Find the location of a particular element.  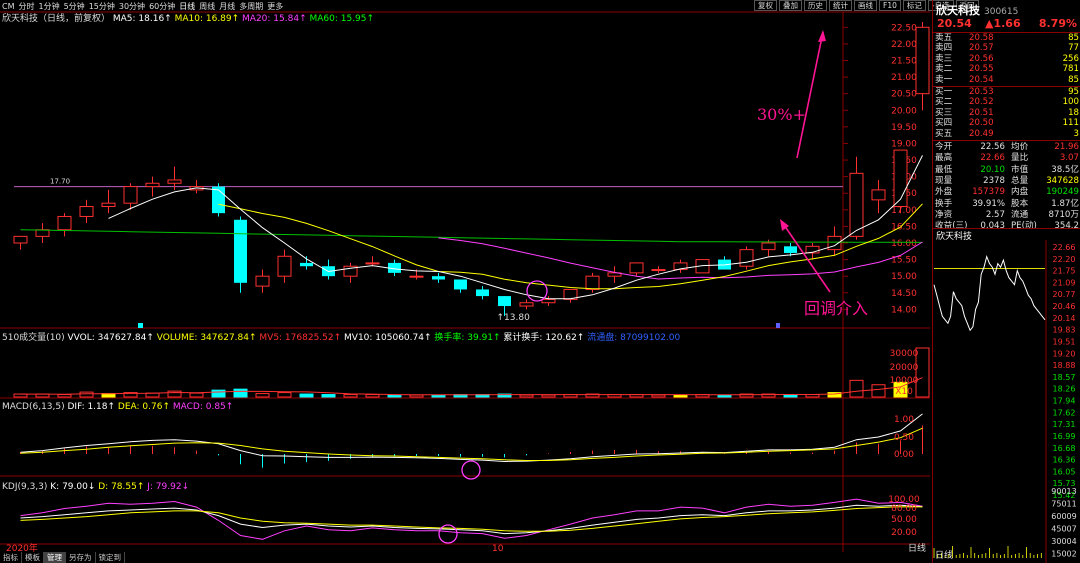

stat-value: 22.56 is located at coordinates (992, 147).